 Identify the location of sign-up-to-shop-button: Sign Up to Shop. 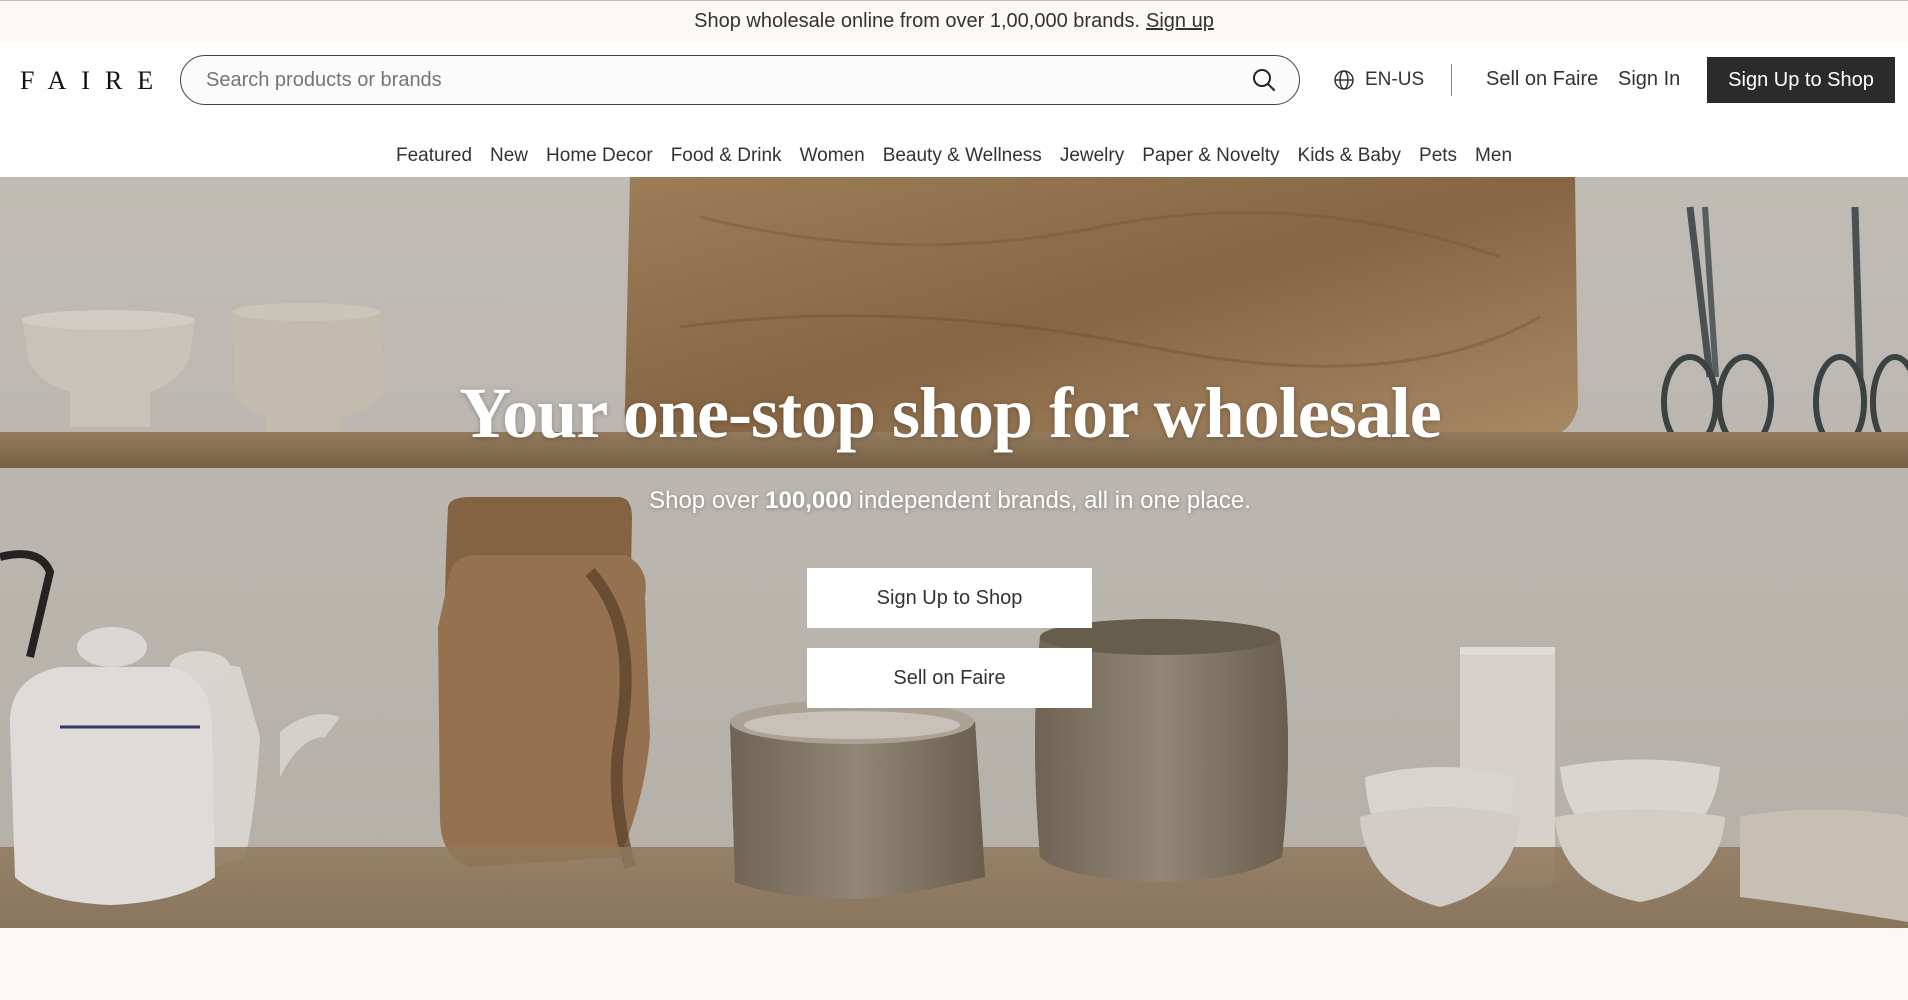
(1801, 80).